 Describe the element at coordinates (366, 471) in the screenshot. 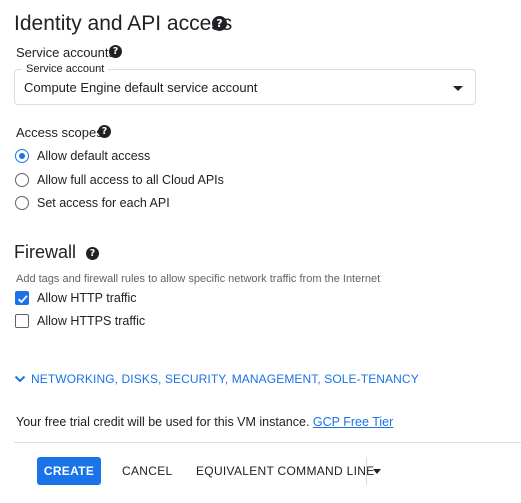

I see `button-separator` at that location.